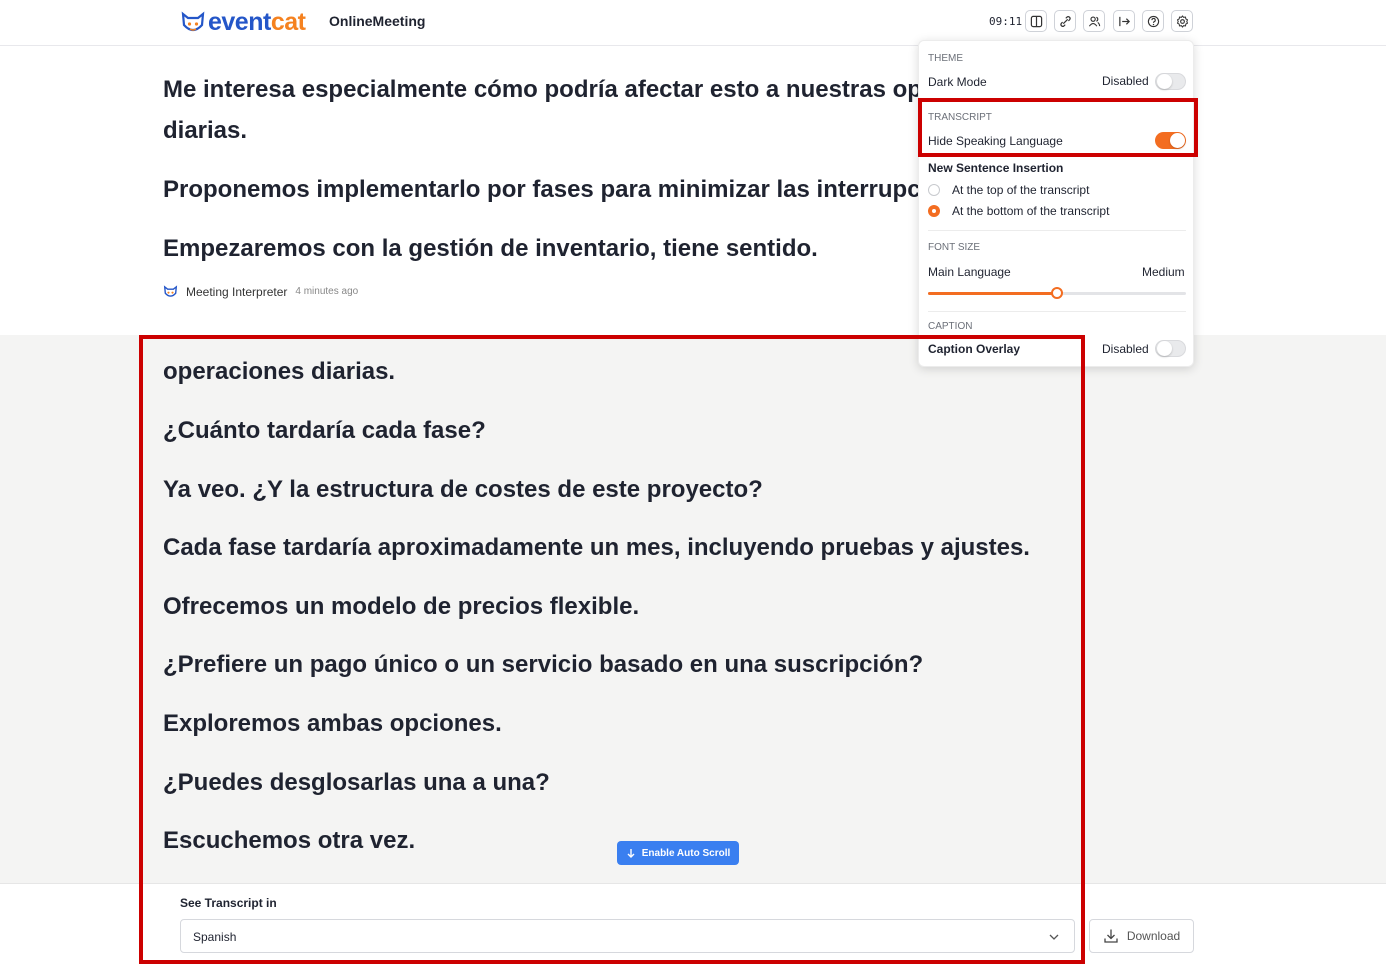 This screenshot has width=1386, height=967. Describe the element at coordinates (1153, 936) in the screenshot. I see `download-label: Download` at that location.